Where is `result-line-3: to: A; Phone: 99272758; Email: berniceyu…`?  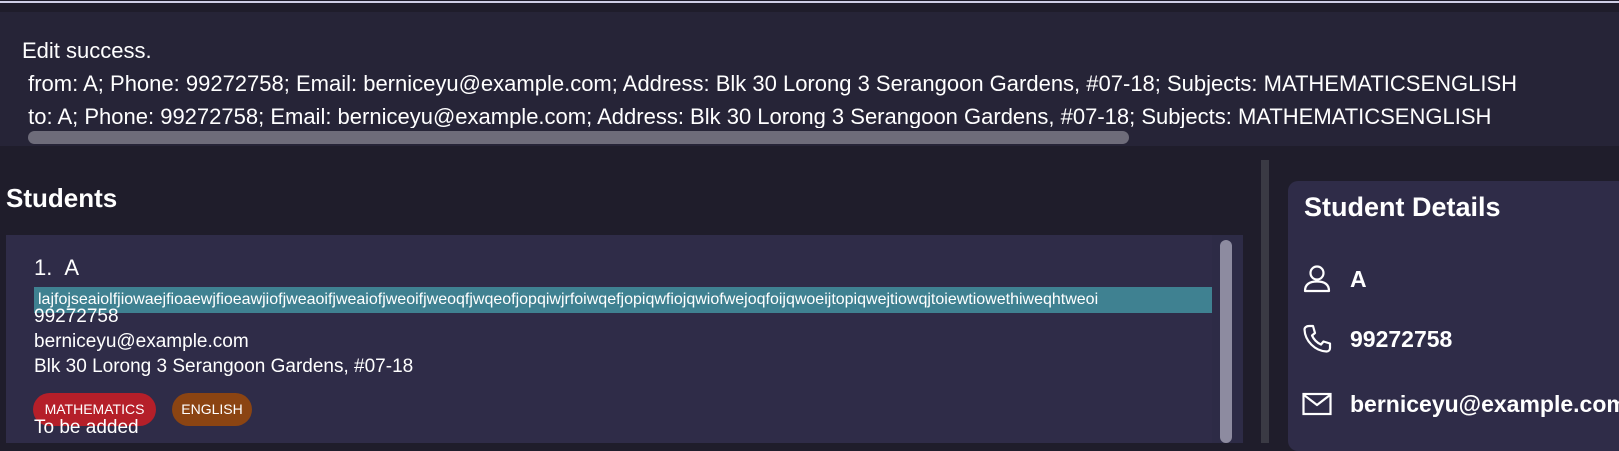
result-line-3: to: A; Phone: 99272758; Email: berniceyu… is located at coordinates (757, 116).